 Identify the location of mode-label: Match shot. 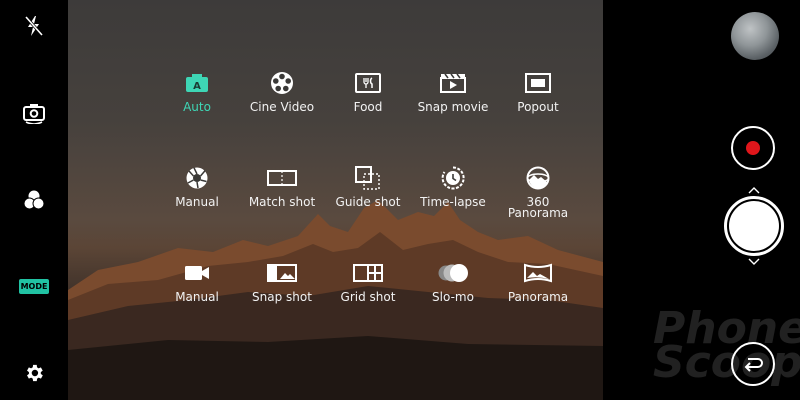
(282, 202).